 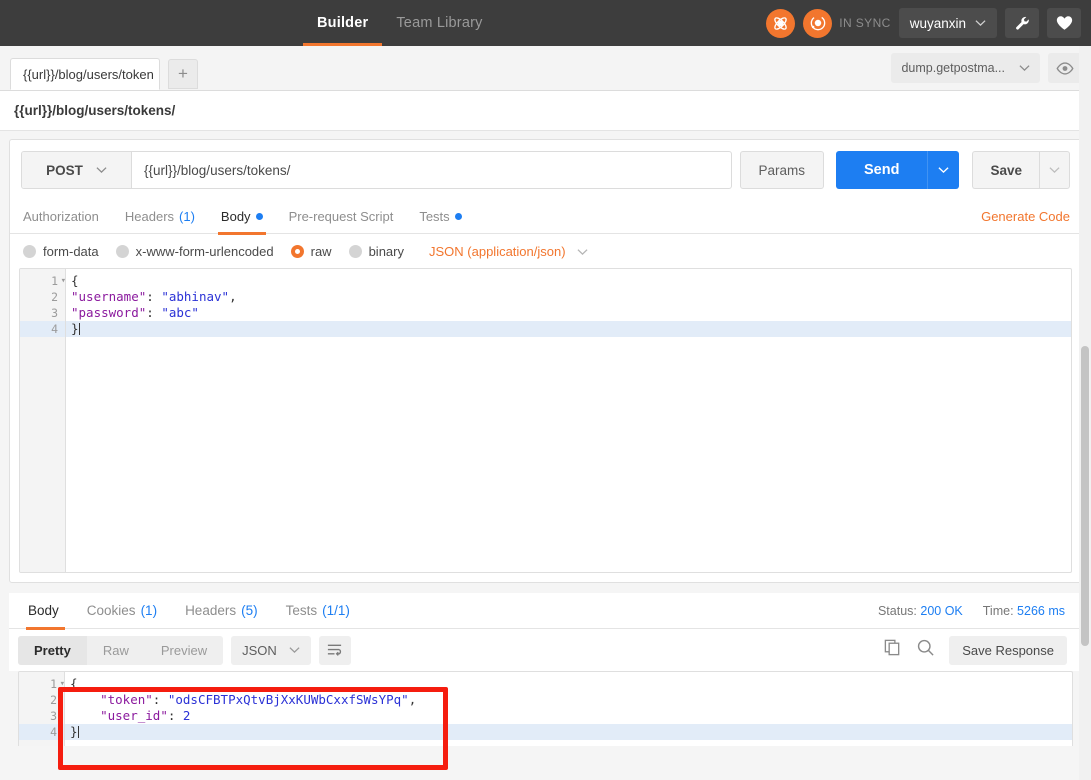 What do you see at coordinates (947, 23) in the screenshot?
I see `user-menu: wuyanxin` at bounding box center [947, 23].